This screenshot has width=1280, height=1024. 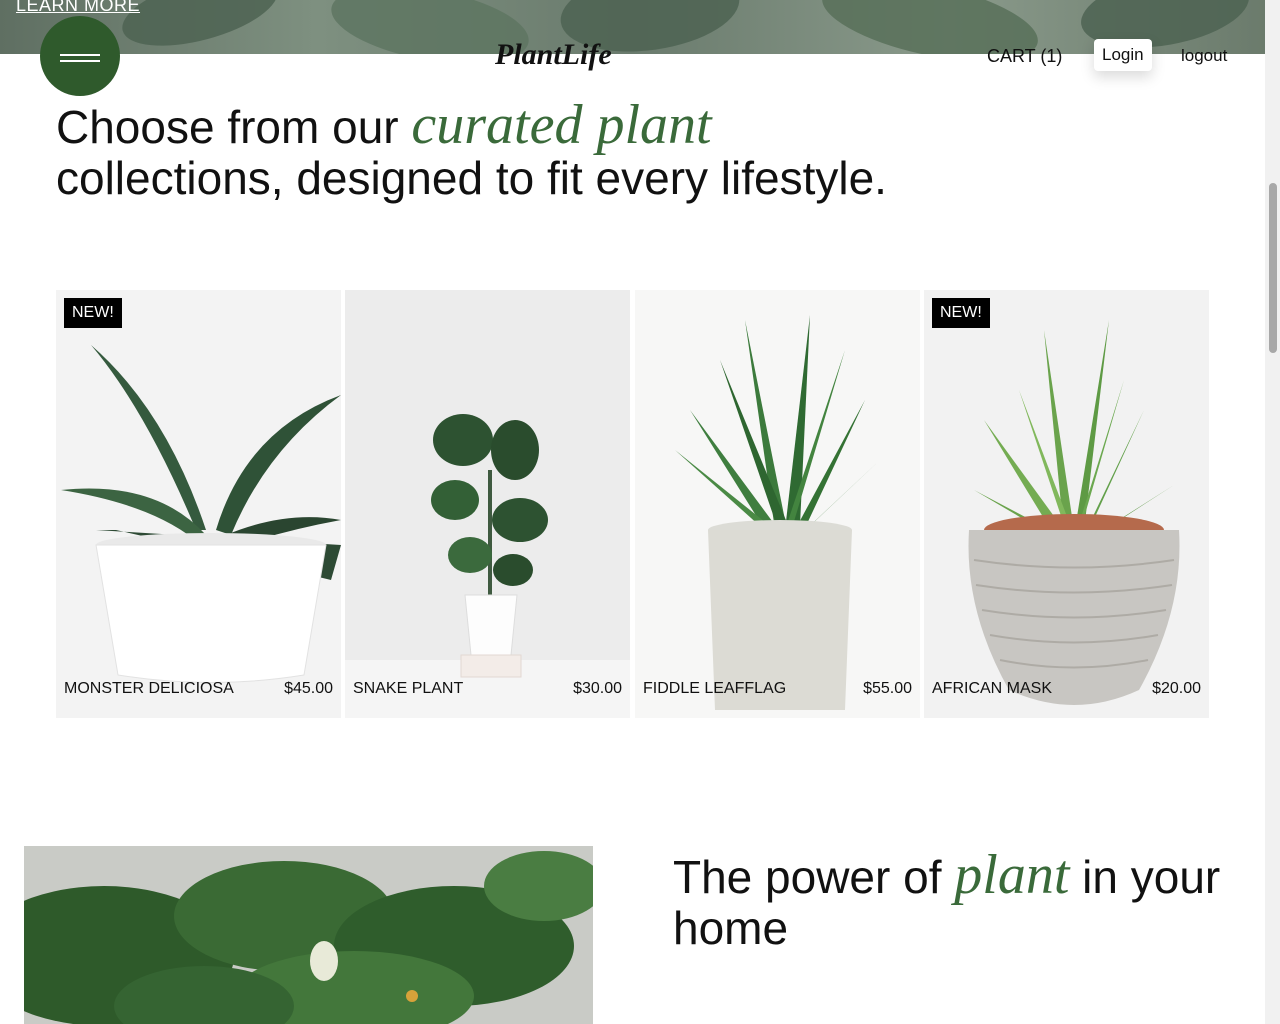 I want to click on heading-text: Choose from our, so click(x=234, y=127).